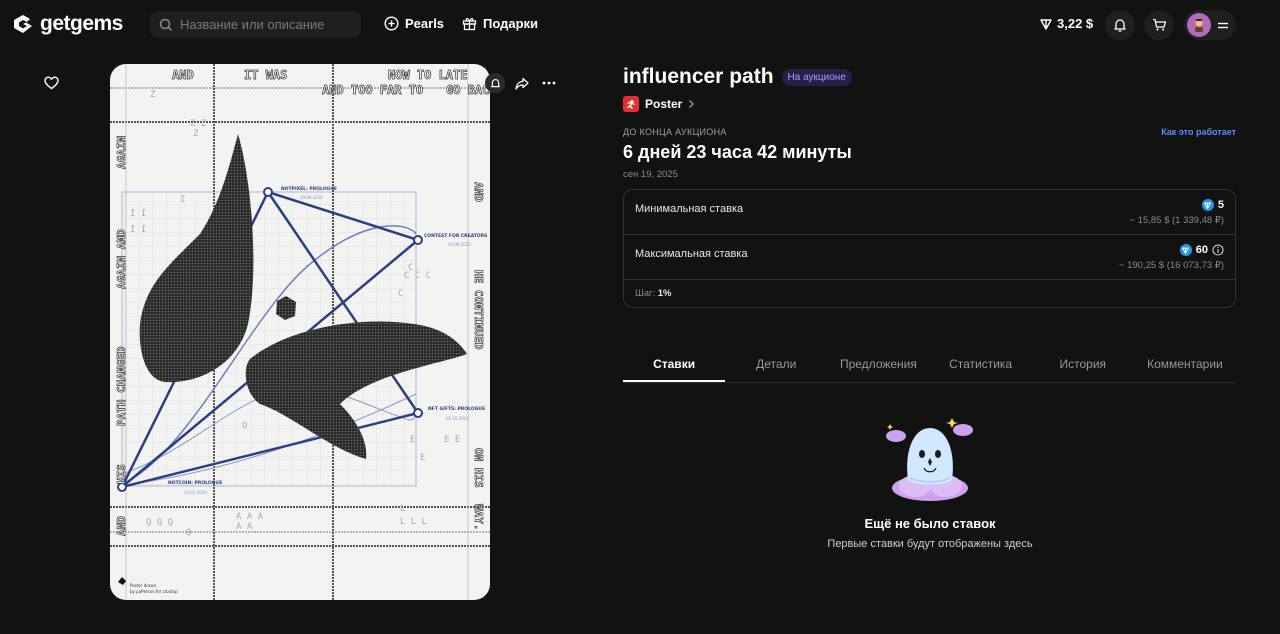  I want to click on max-bid-value: 60, so click(1201, 250).